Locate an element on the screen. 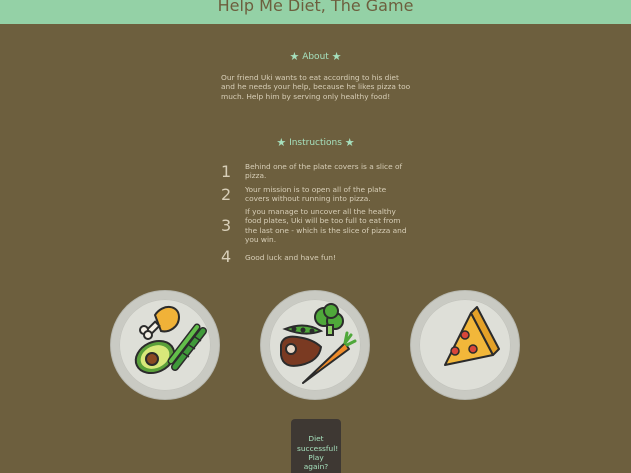 The height and width of the screenshot is (473, 631). chicken-leg-icon is located at coordinates (160, 323).